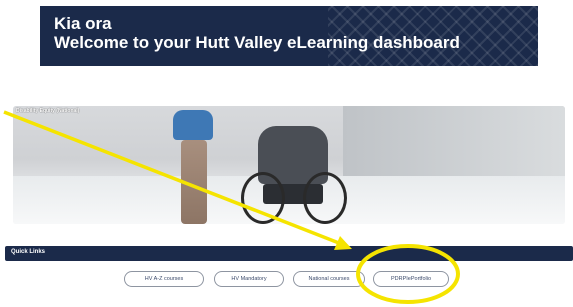  Describe the element at coordinates (164, 279) in the screenshot. I see `hv-az-courses-button: HV A-Z courses` at that location.